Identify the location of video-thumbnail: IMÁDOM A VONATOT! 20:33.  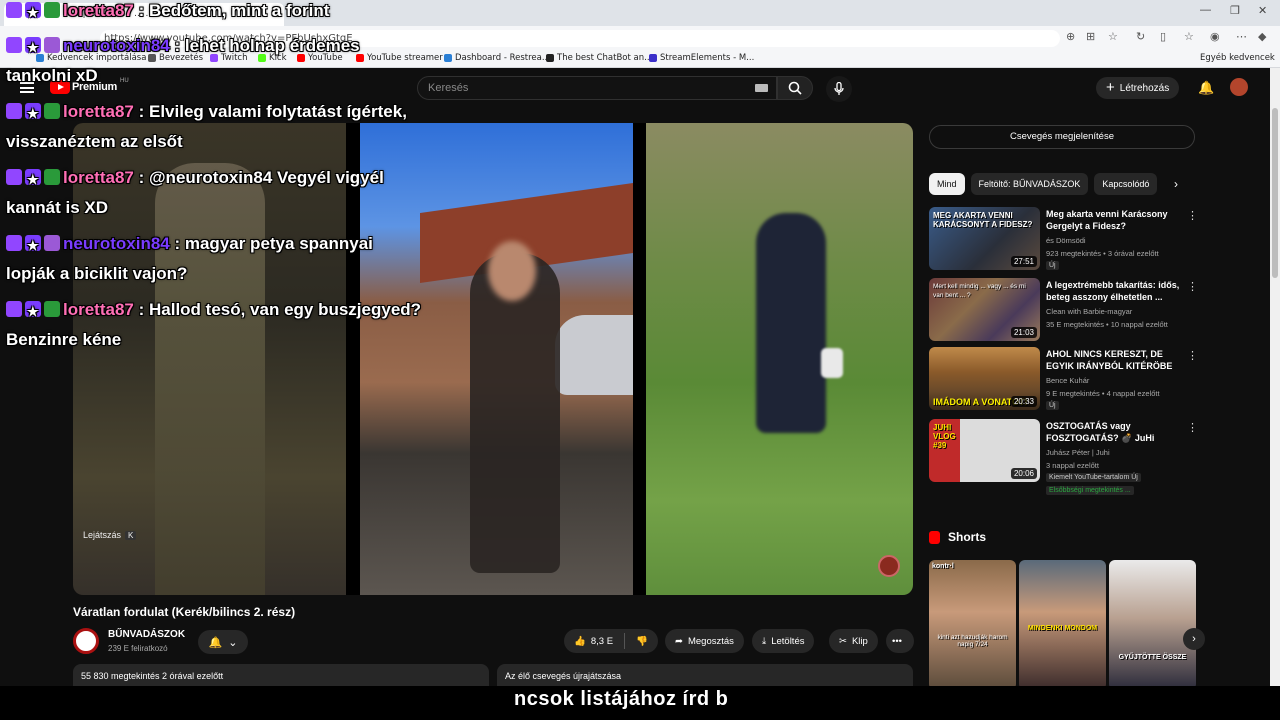
(984, 378).